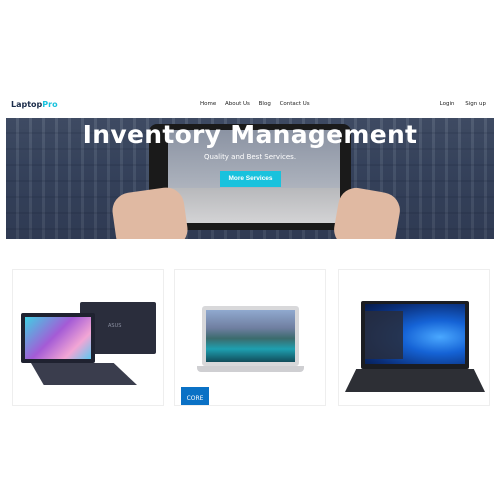  Describe the element at coordinates (250, 179) in the screenshot. I see `more-services-button: More Services` at that location.